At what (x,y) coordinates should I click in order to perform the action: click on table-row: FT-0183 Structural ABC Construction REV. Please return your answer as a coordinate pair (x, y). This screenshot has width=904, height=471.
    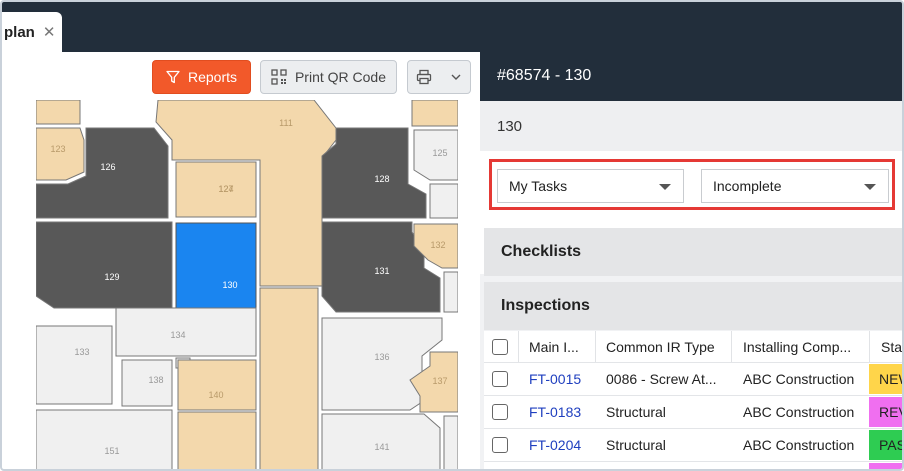
    Looking at the image, I should click on (693, 412).